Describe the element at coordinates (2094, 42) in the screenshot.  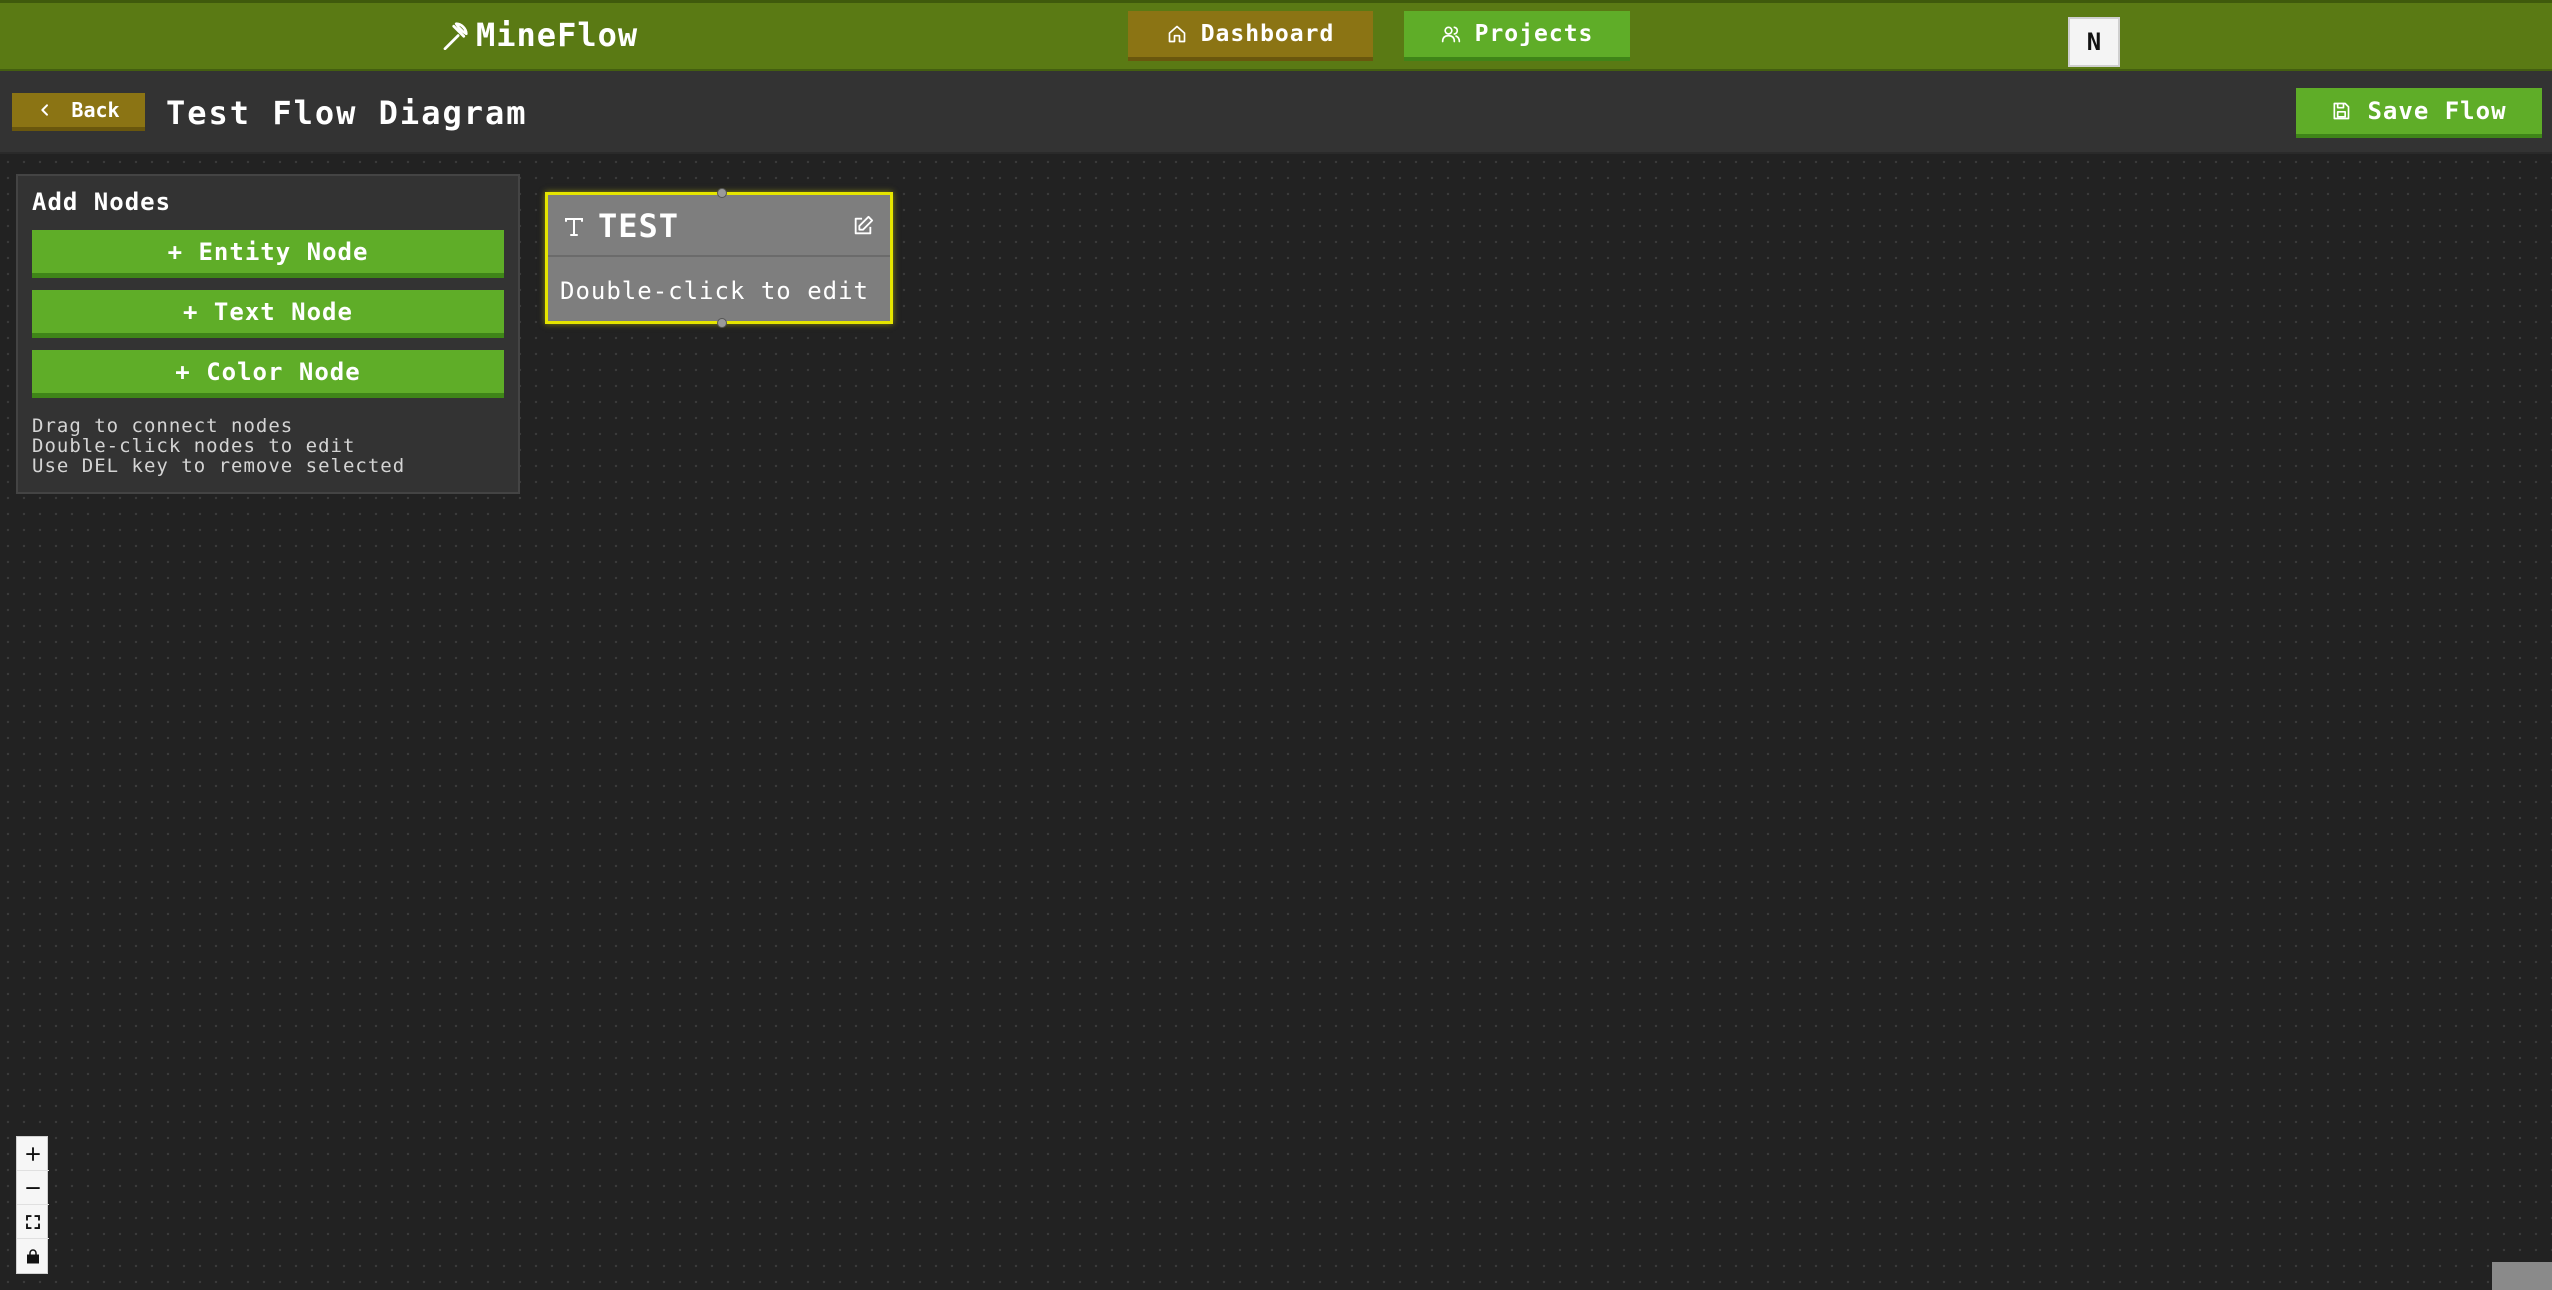
I see `user-avatar: N` at that location.